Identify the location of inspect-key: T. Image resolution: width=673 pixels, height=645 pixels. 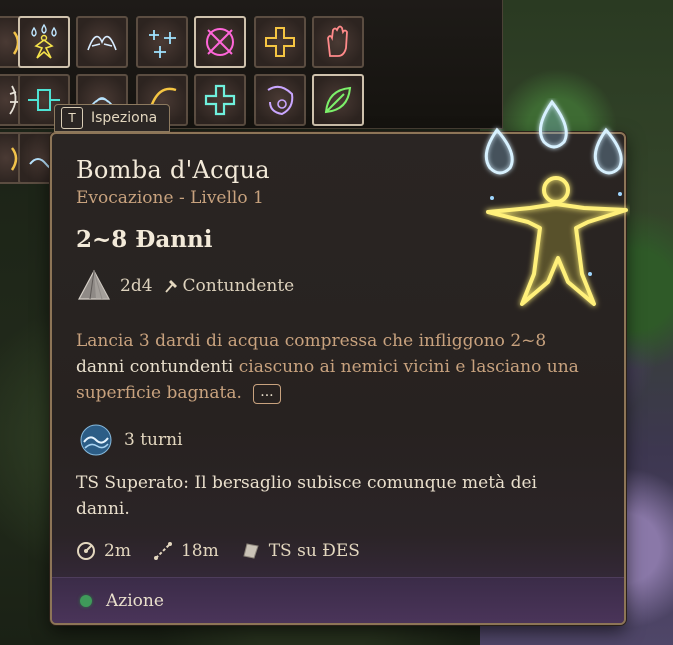
(72, 118).